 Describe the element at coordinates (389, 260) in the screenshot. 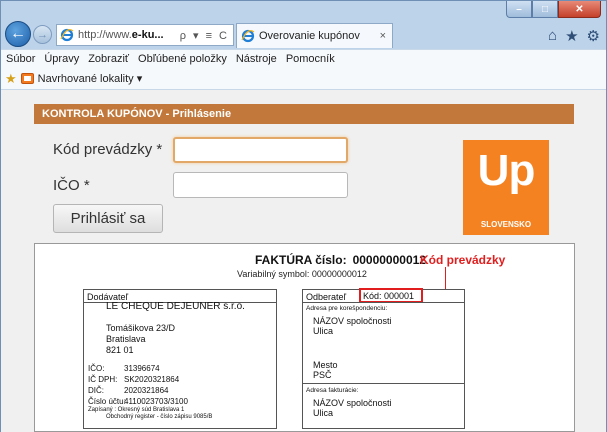

I see `invoice-number: 00000000012` at that location.